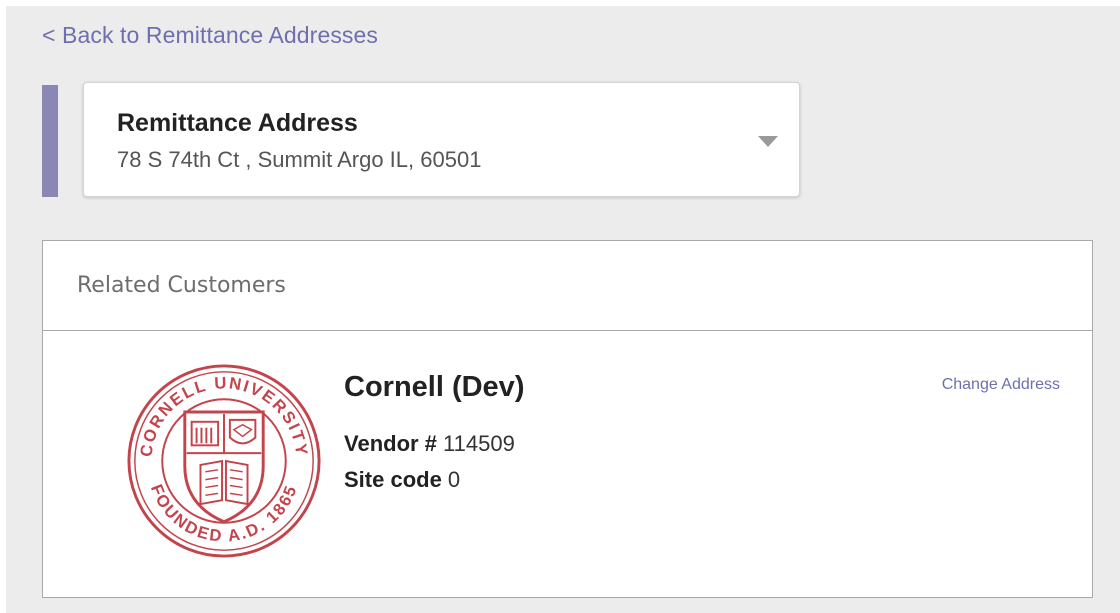  Describe the element at coordinates (768, 141) in the screenshot. I see `chevron-down-icon` at that location.